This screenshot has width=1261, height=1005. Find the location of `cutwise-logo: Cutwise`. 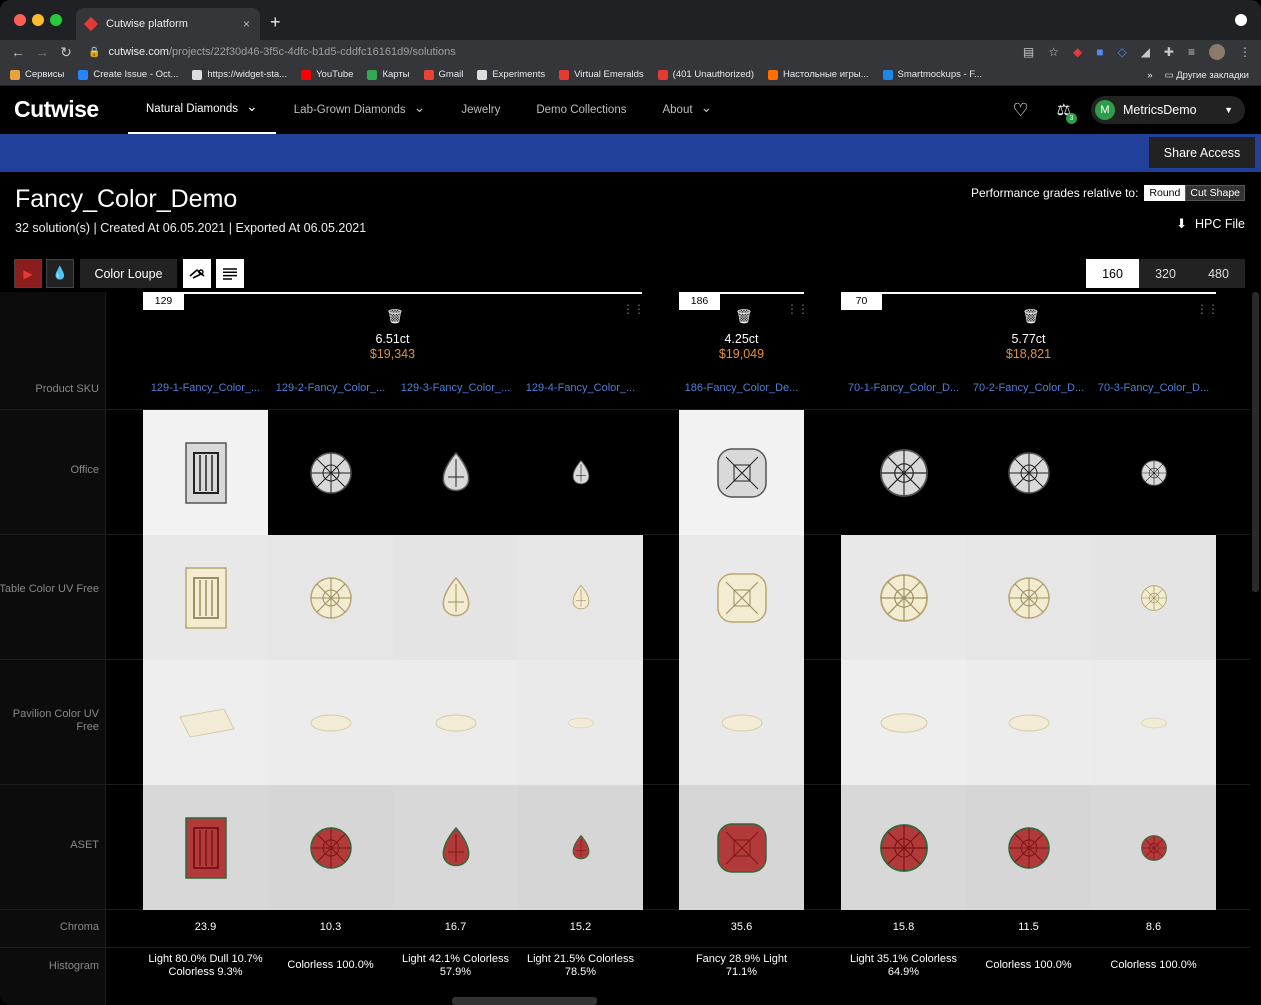

cutwise-logo: Cutwise is located at coordinates (56, 109).